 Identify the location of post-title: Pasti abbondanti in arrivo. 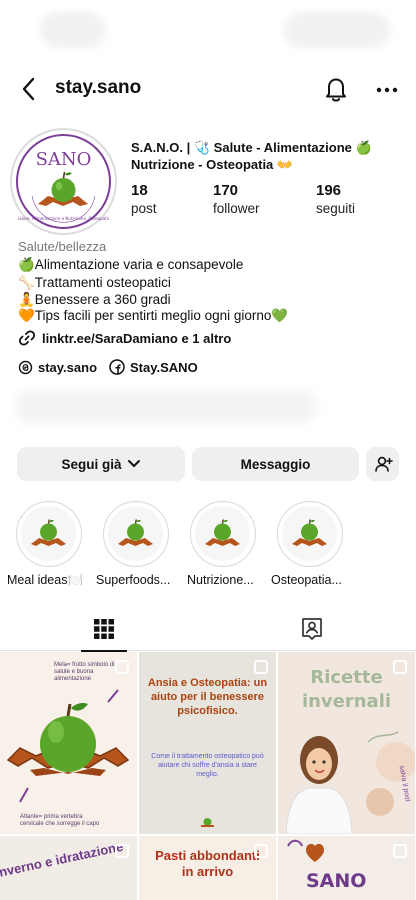
(207, 863).